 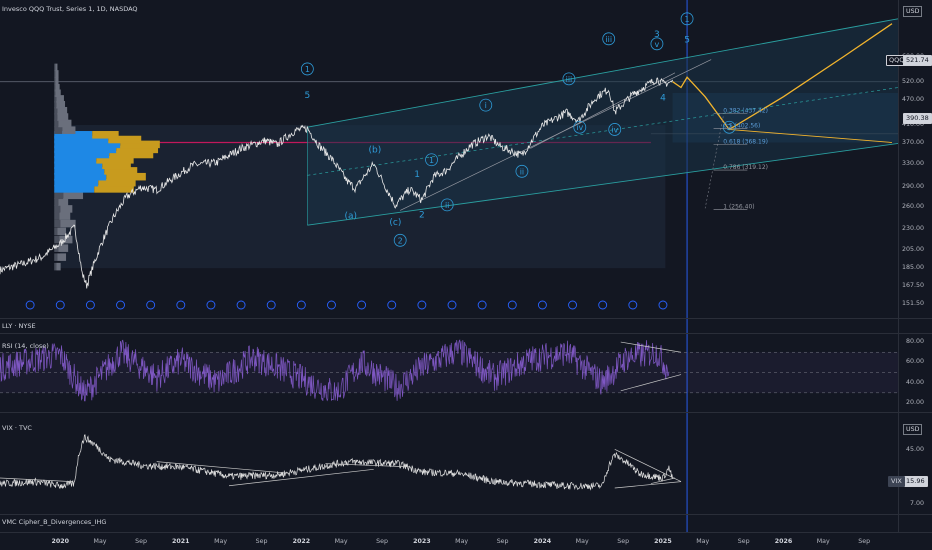 I want to click on rsi-tick-label: 40.00, so click(x=914, y=382).